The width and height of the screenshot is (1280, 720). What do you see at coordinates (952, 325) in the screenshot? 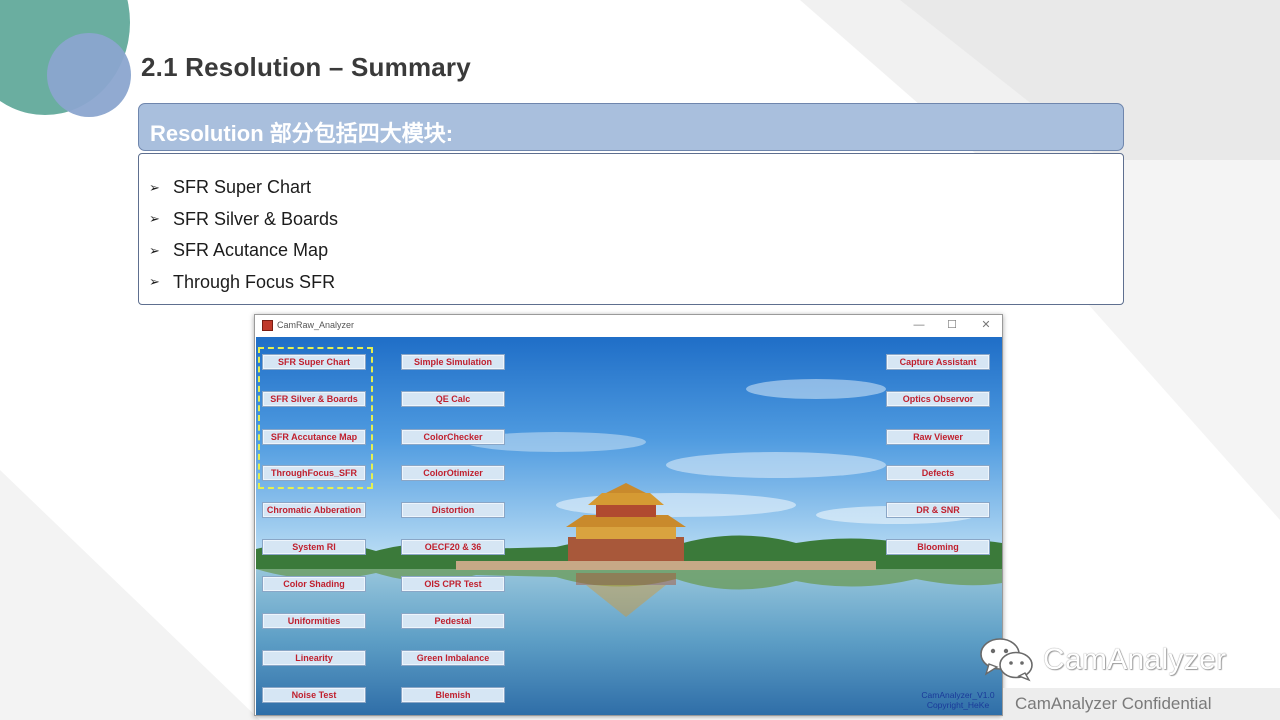
I see `maximize-button: ☐` at bounding box center [952, 325].